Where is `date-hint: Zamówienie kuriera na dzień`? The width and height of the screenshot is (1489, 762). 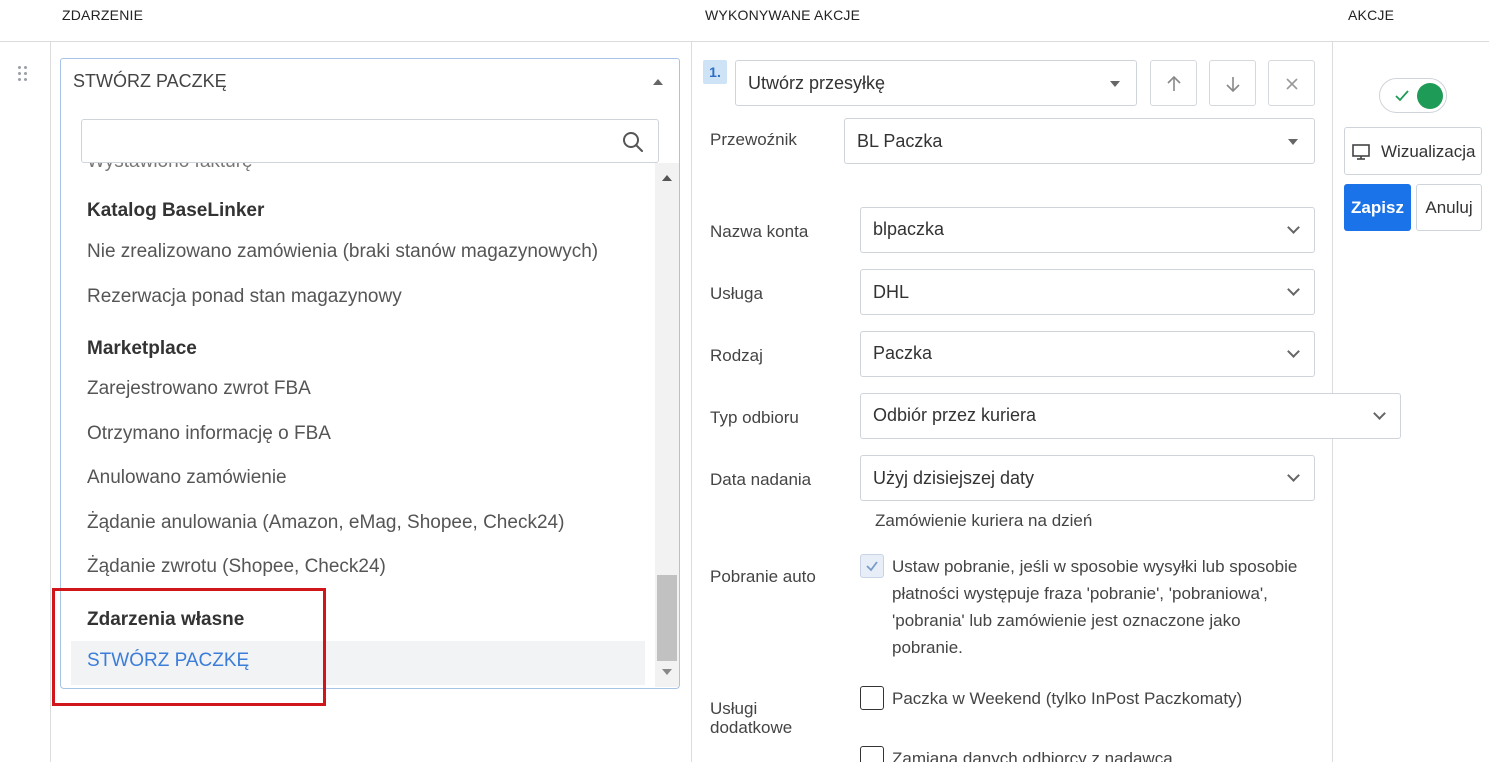
date-hint: Zamówienie kuriera na dzień is located at coordinates (984, 520).